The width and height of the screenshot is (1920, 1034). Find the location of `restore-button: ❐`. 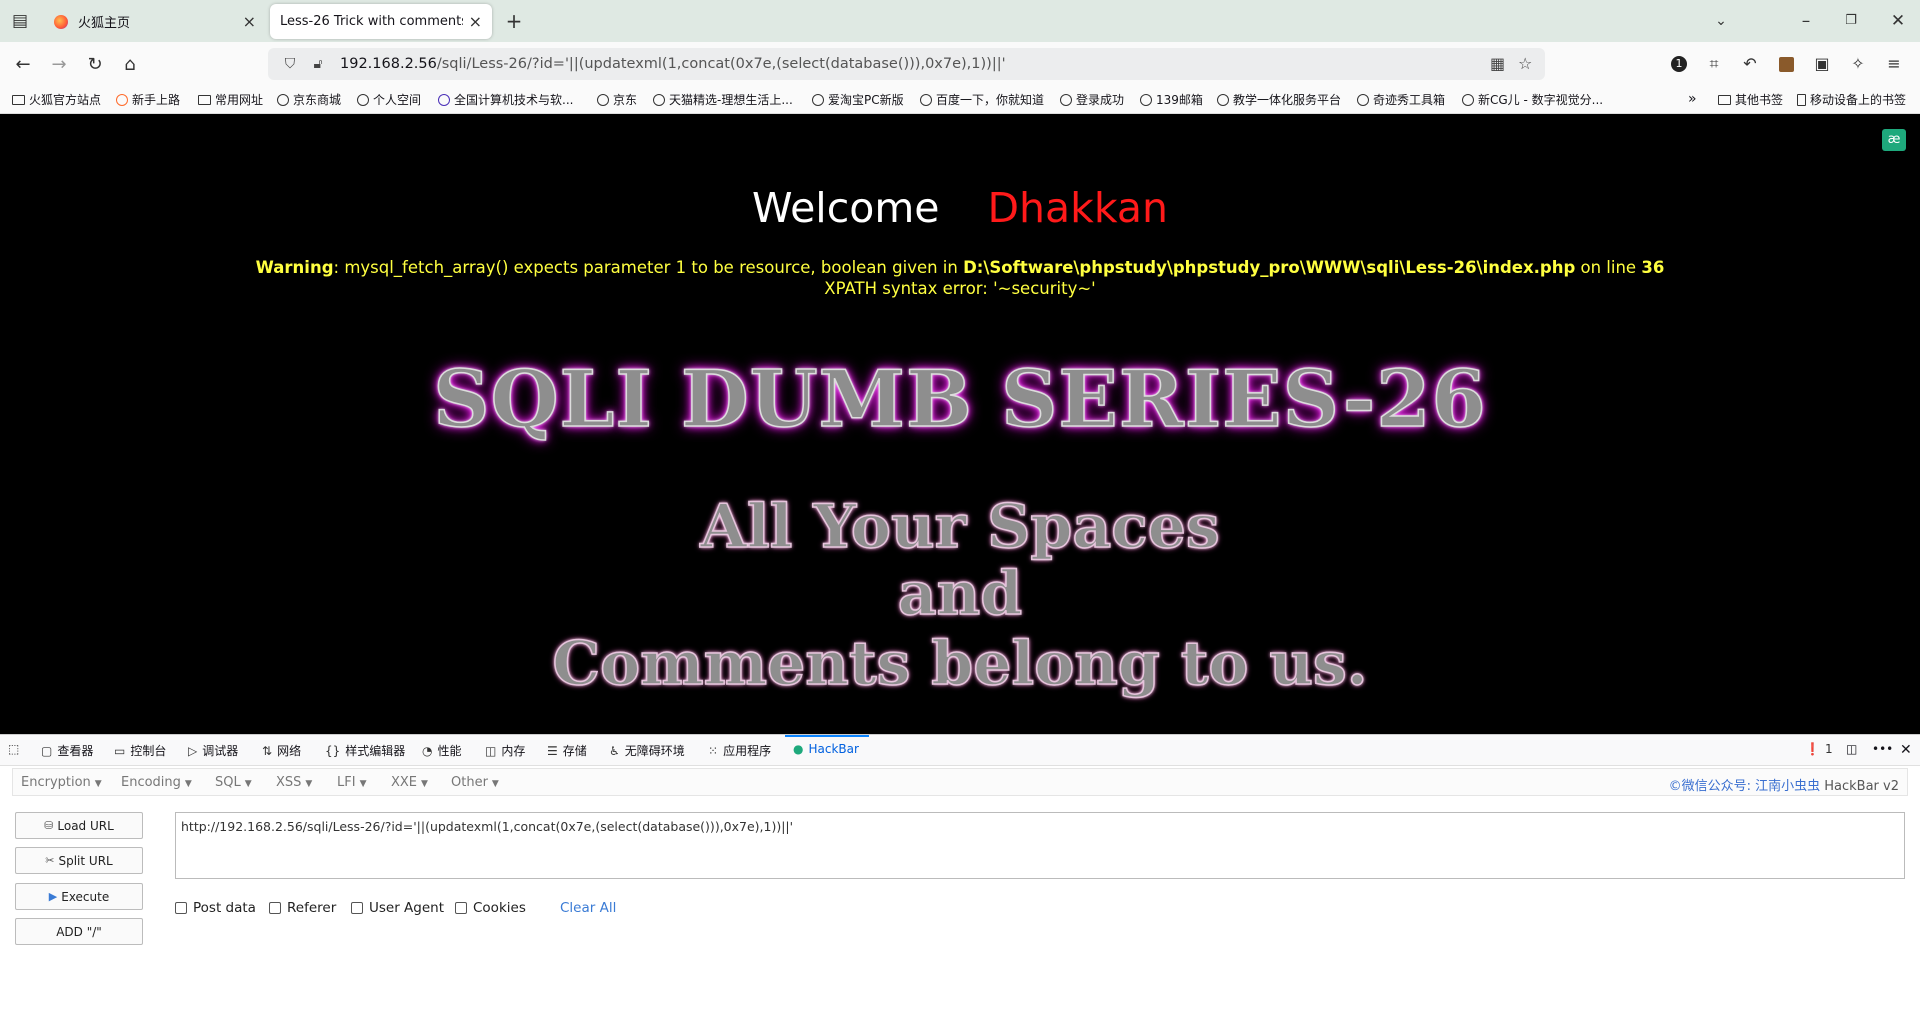

restore-button: ❐ is located at coordinates (1851, 21).